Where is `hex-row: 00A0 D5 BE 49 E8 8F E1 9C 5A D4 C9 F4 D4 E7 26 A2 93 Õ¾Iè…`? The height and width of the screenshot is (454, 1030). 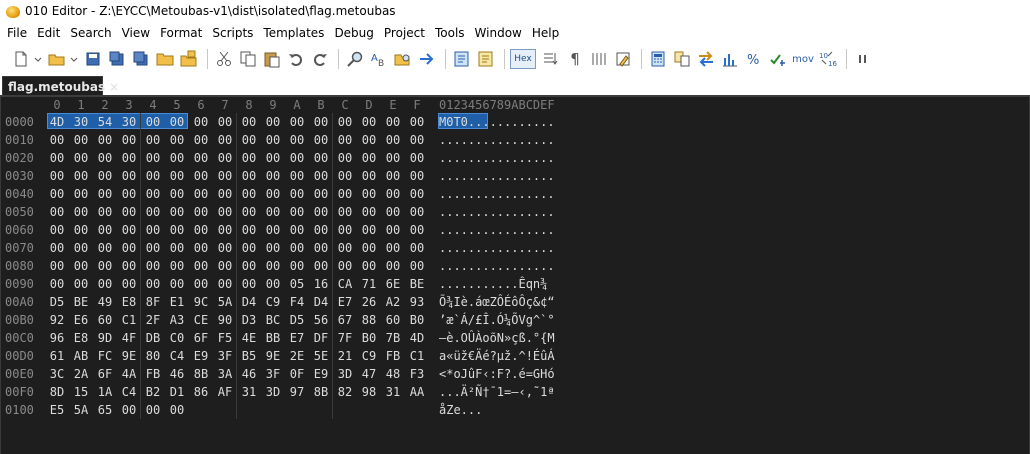
hex-row: 00A0 D5 BE 49 E8 8F E1 9C 5A D4 C9 F4 D4 E7 26 A2 93 Õ¾Iè… is located at coordinates (515, 302).